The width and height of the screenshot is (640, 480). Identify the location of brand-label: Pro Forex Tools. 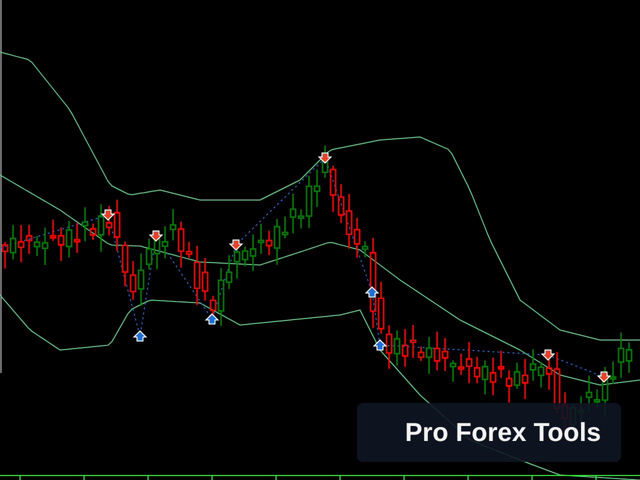
(489, 432).